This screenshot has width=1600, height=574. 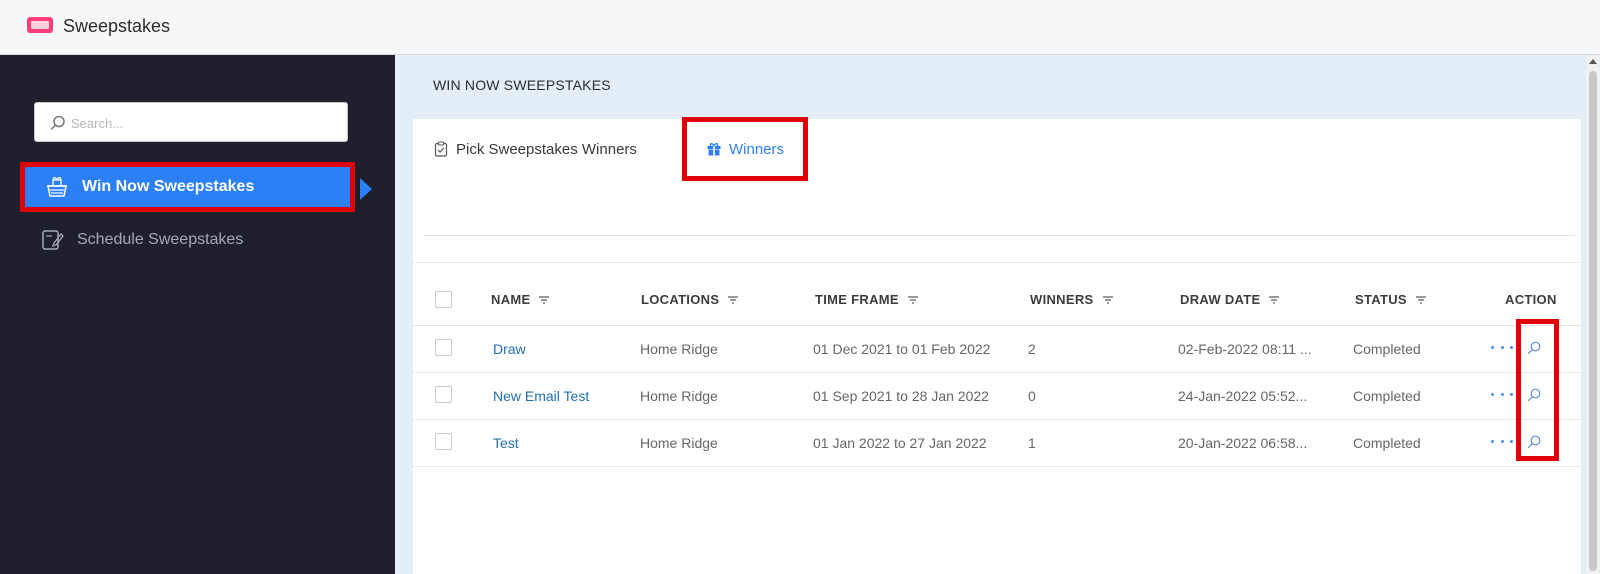 What do you see at coordinates (1391, 299) in the screenshot?
I see `column-header-status: STATUS` at bounding box center [1391, 299].